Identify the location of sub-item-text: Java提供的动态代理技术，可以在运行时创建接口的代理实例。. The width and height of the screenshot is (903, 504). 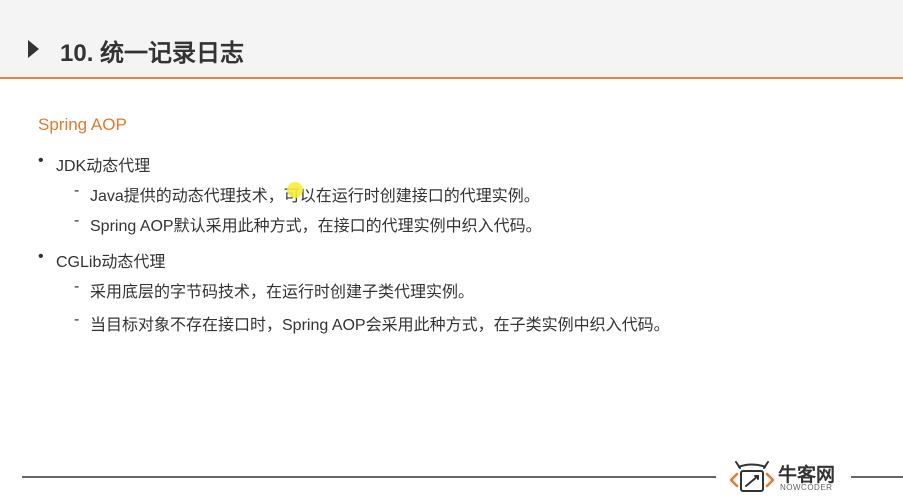
(315, 196).